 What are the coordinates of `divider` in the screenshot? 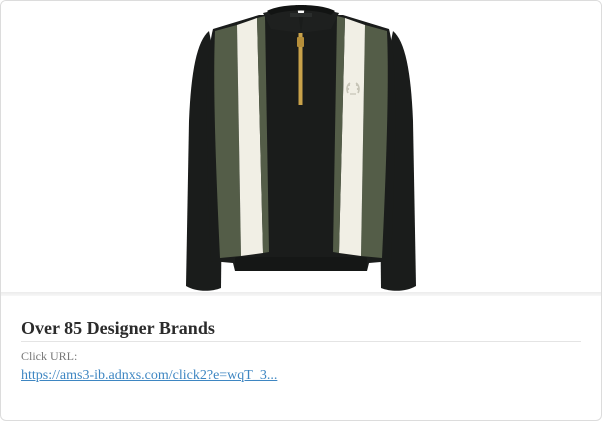 It's located at (301, 341).